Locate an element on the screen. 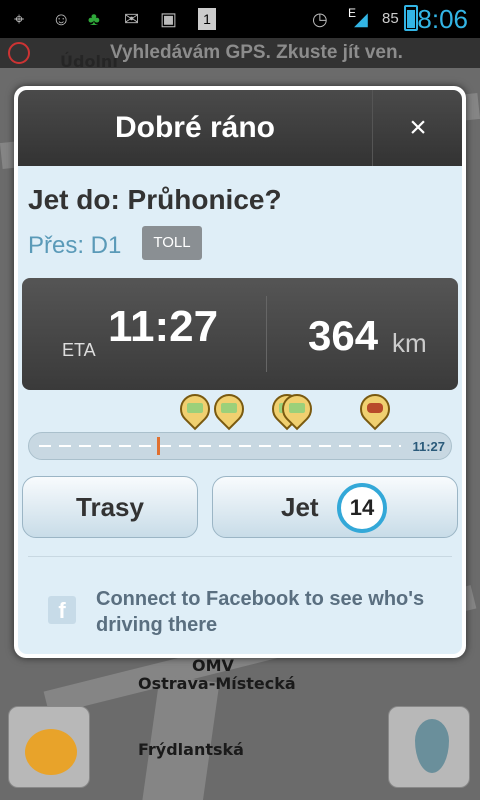 Image resolution: width=480 pixels, height=800 pixels. waze-menu-button is located at coordinates (49, 747).